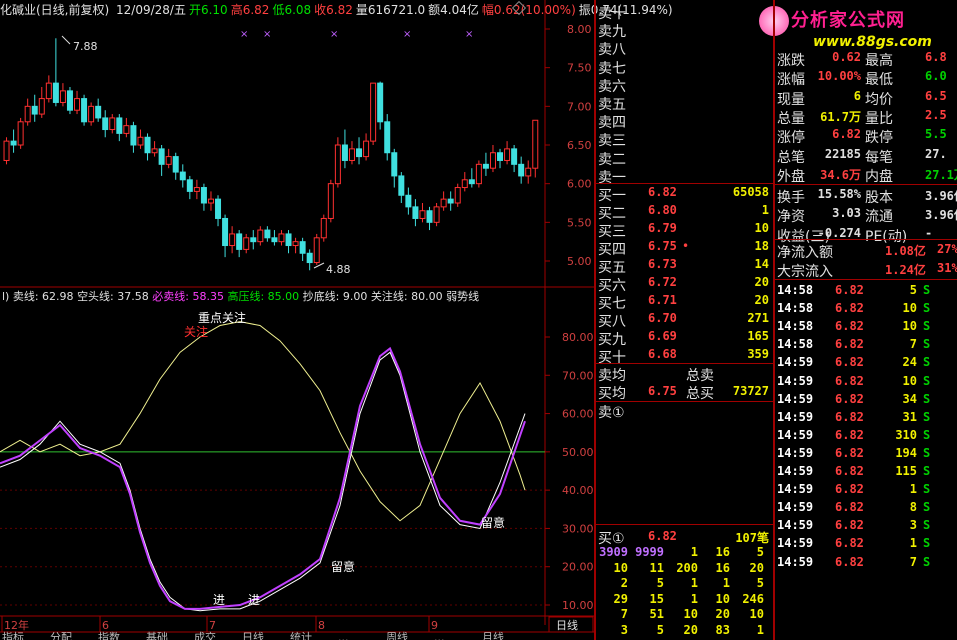 This screenshot has width=957, height=640. Describe the element at coordinates (684, 85) in the screenshot. I see `sell-level: 卖六` at that location.